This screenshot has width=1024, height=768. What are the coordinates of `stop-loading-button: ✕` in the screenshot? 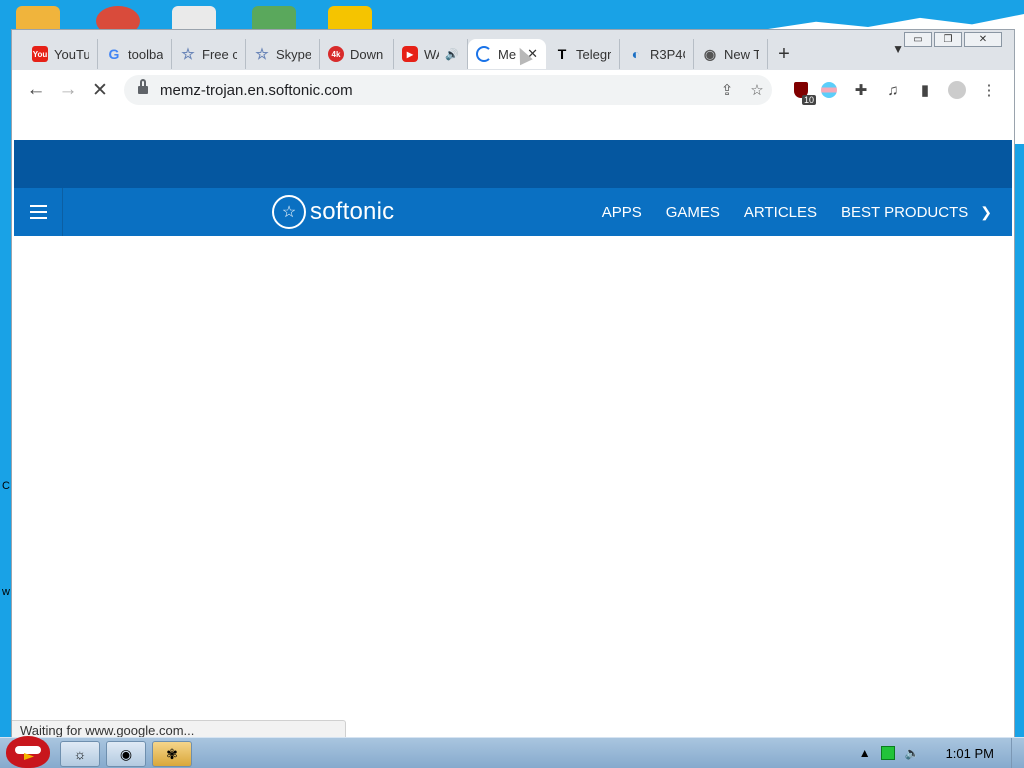 It's located at (100, 90).